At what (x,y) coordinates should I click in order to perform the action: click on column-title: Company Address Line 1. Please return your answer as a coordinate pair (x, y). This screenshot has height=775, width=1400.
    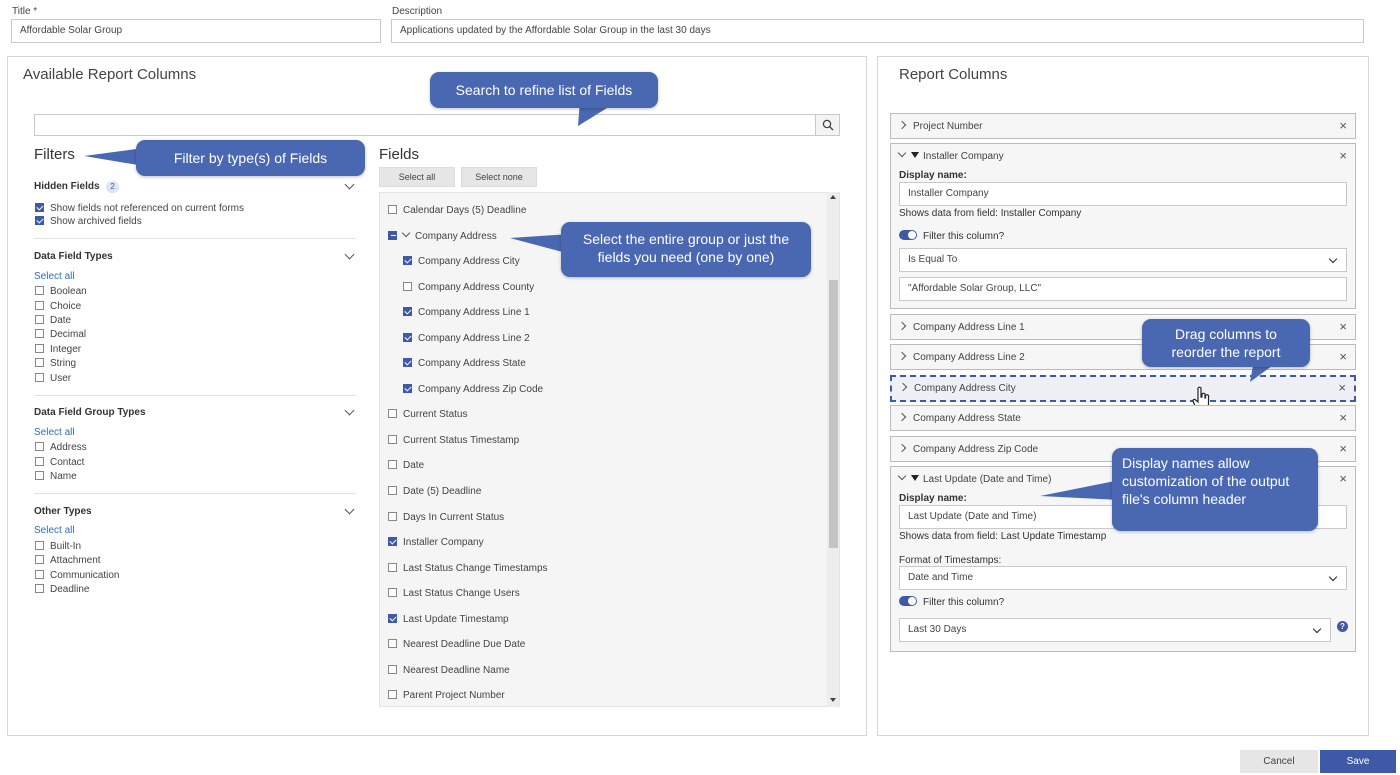
    Looking at the image, I should click on (969, 327).